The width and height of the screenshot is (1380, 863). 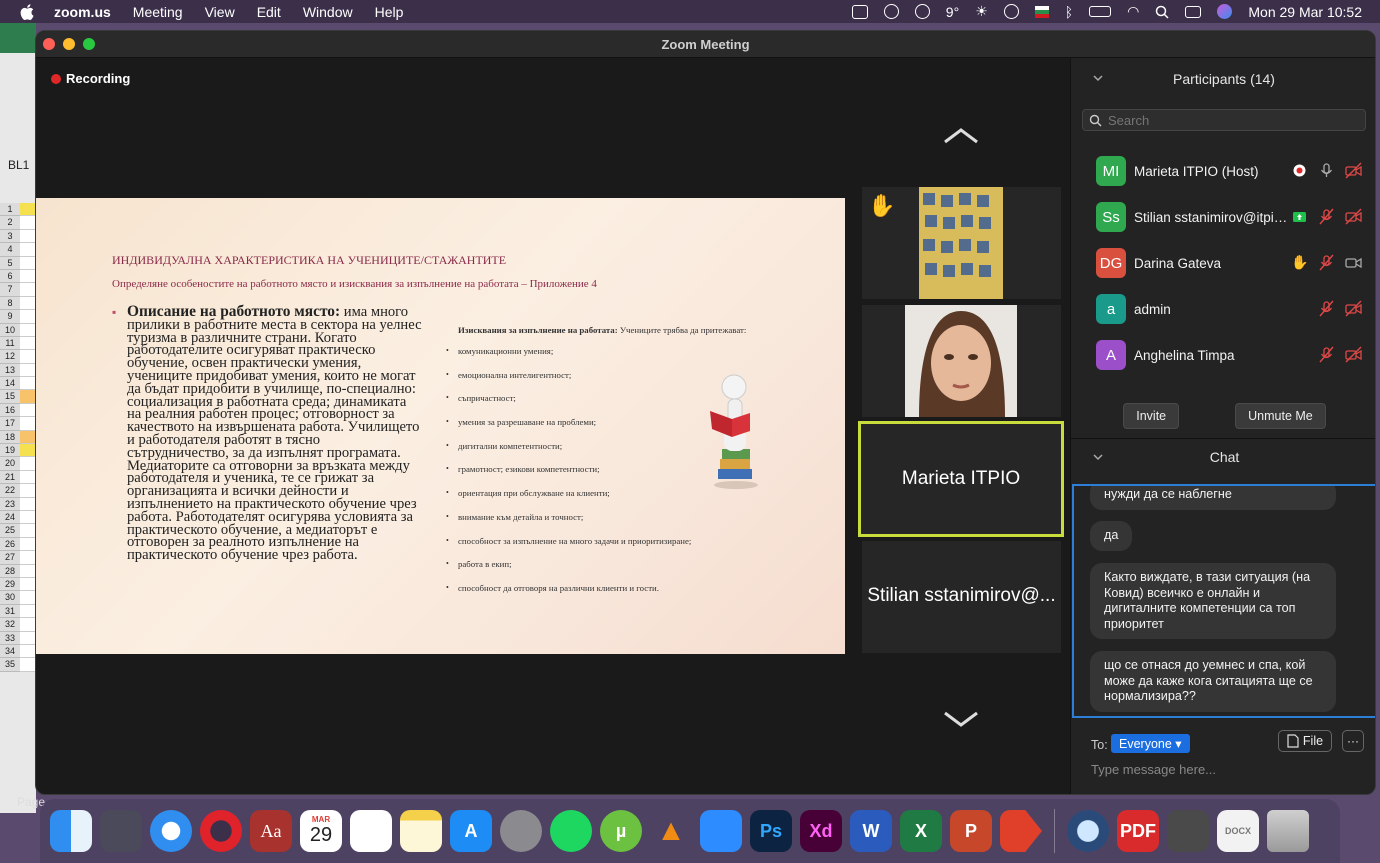 What do you see at coordinates (10, 317) in the screenshot?
I see `excel-row-number: 9` at bounding box center [10, 317].